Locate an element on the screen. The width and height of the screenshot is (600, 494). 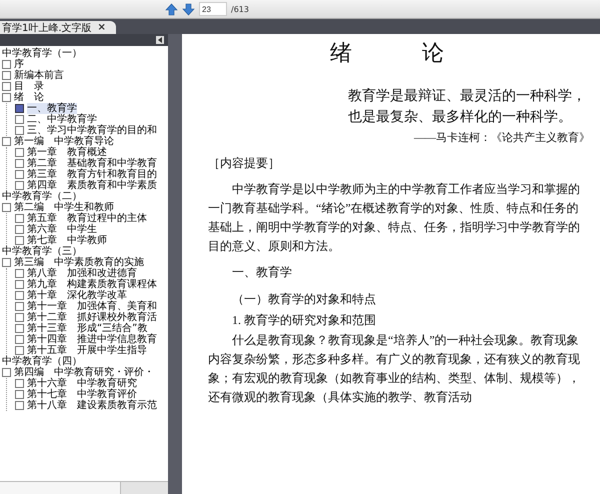
outline-section-title: 中学教育学（三） is located at coordinates (42, 251).